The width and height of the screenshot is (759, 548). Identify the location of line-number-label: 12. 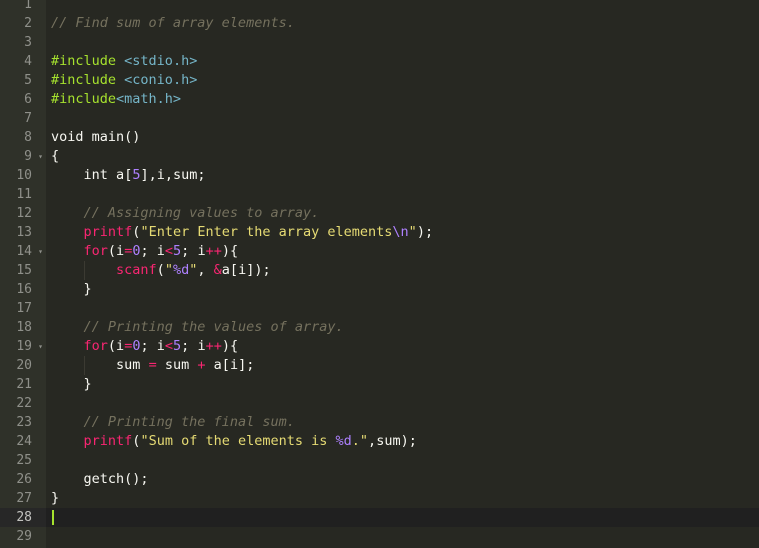
(24, 213).